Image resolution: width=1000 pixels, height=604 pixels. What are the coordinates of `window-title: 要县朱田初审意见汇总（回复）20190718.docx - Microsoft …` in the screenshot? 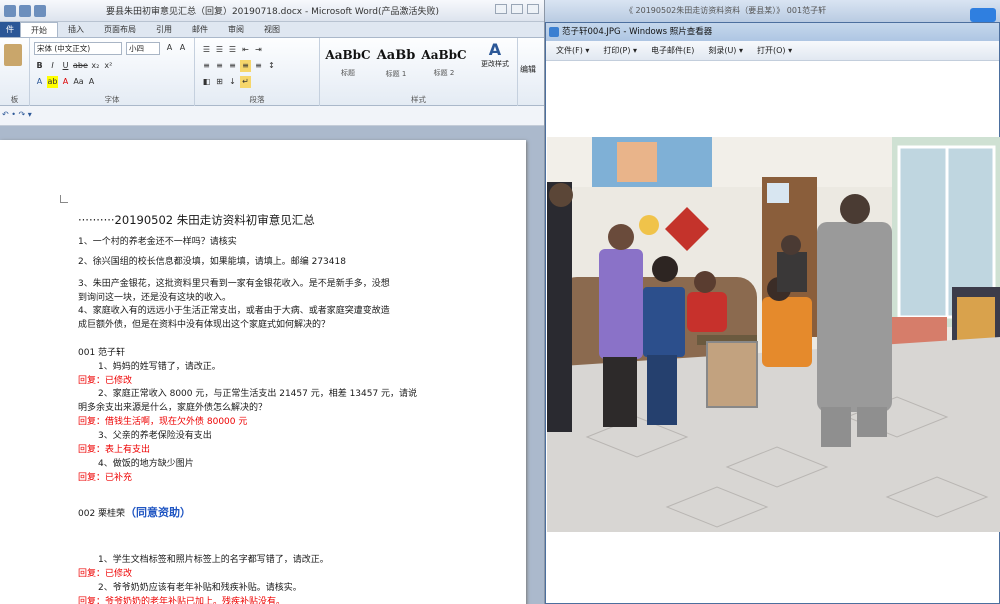 It's located at (272, 12).